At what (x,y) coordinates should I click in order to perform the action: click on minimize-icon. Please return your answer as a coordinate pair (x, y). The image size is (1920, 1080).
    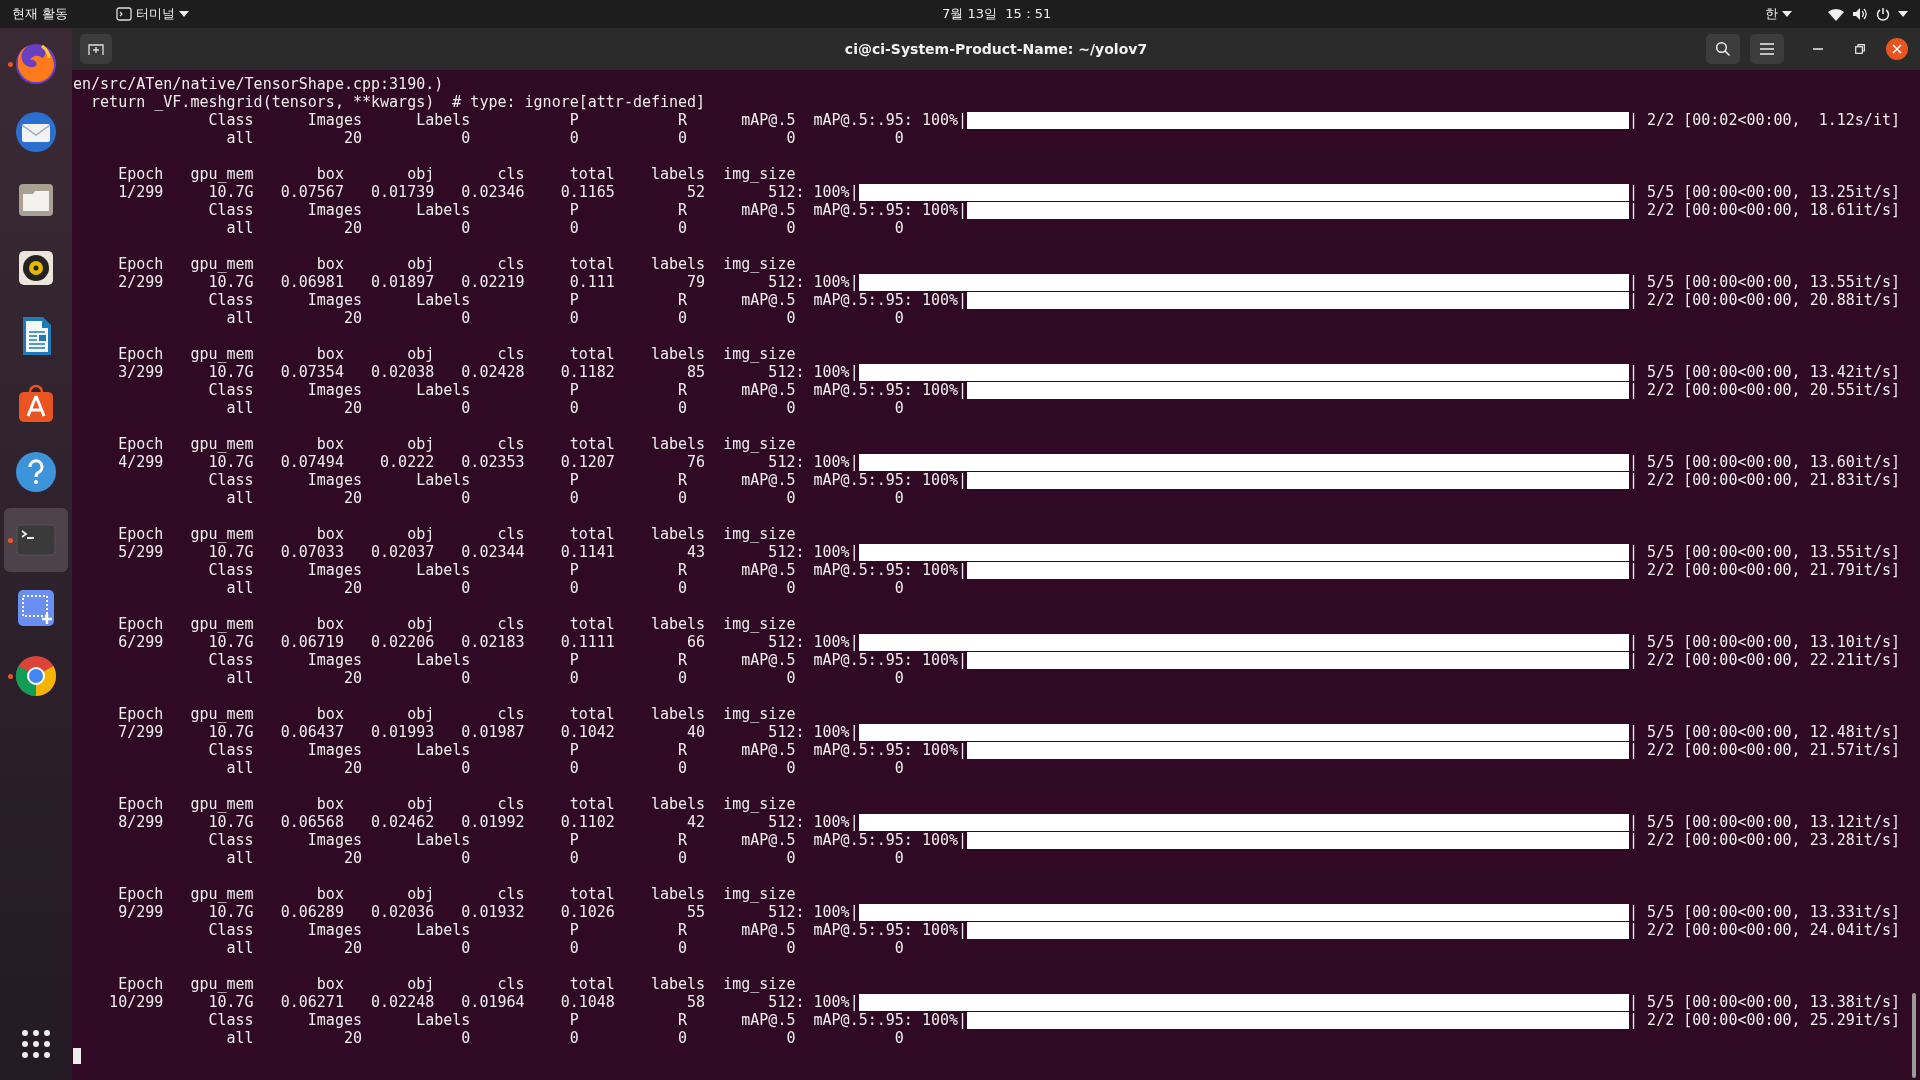
    Looking at the image, I should click on (1818, 49).